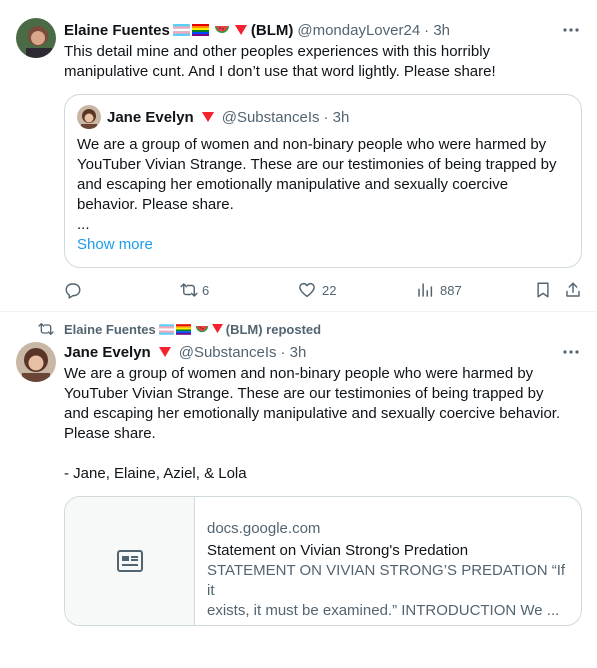 This screenshot has height=668, width=597. What do you see at coordinates (307, 290) in the screenshot?
I see `heart-icon` at bounding box center [307, 290].